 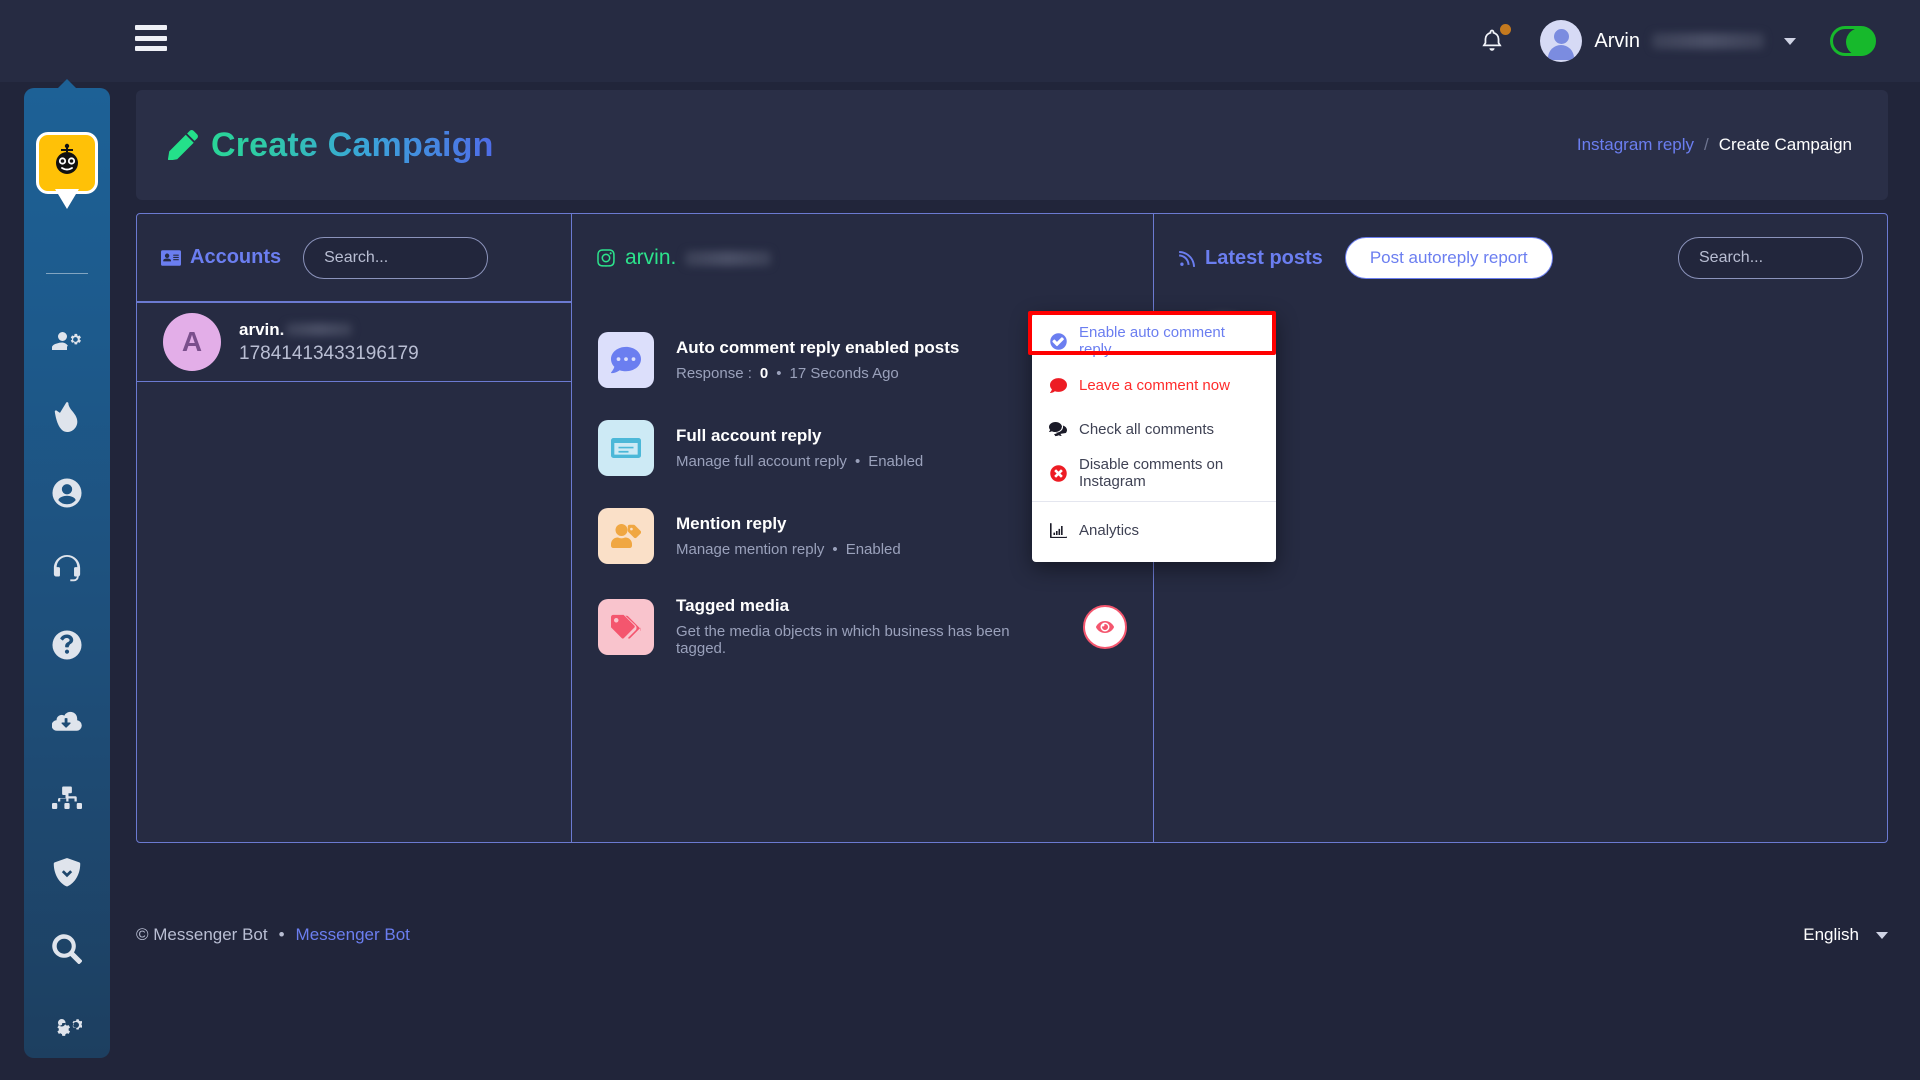 What do you see at coordinates (67, 158) in the screenshot?
I see `robot-icon` at bounding box center [67, 158].